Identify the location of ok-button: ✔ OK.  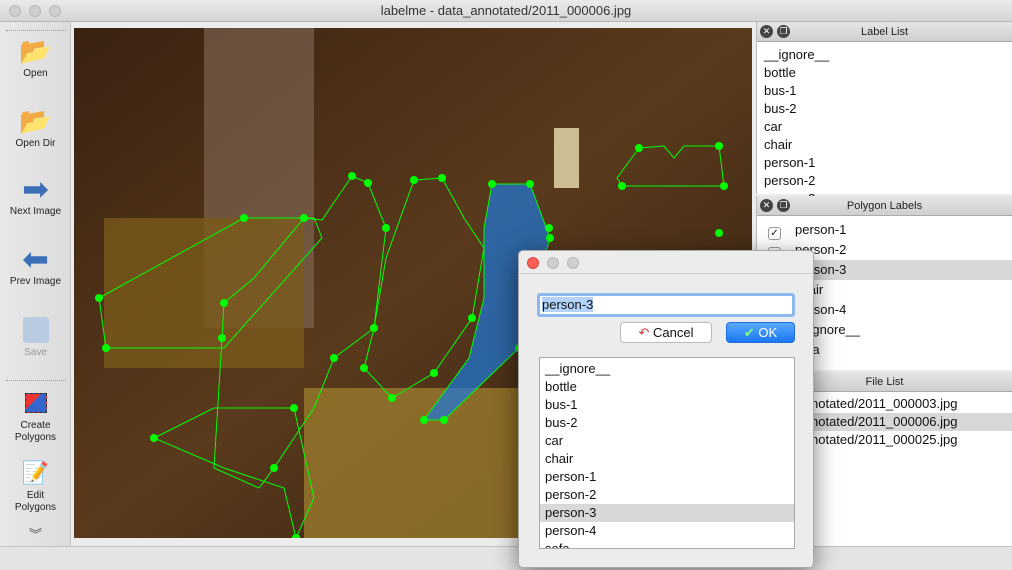
(760, 332).